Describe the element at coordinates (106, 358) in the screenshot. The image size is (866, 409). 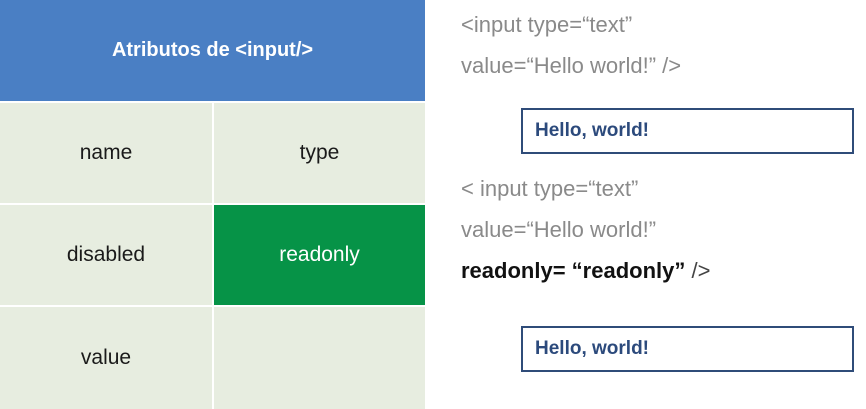
I see `table-cell-value: value` at that location.